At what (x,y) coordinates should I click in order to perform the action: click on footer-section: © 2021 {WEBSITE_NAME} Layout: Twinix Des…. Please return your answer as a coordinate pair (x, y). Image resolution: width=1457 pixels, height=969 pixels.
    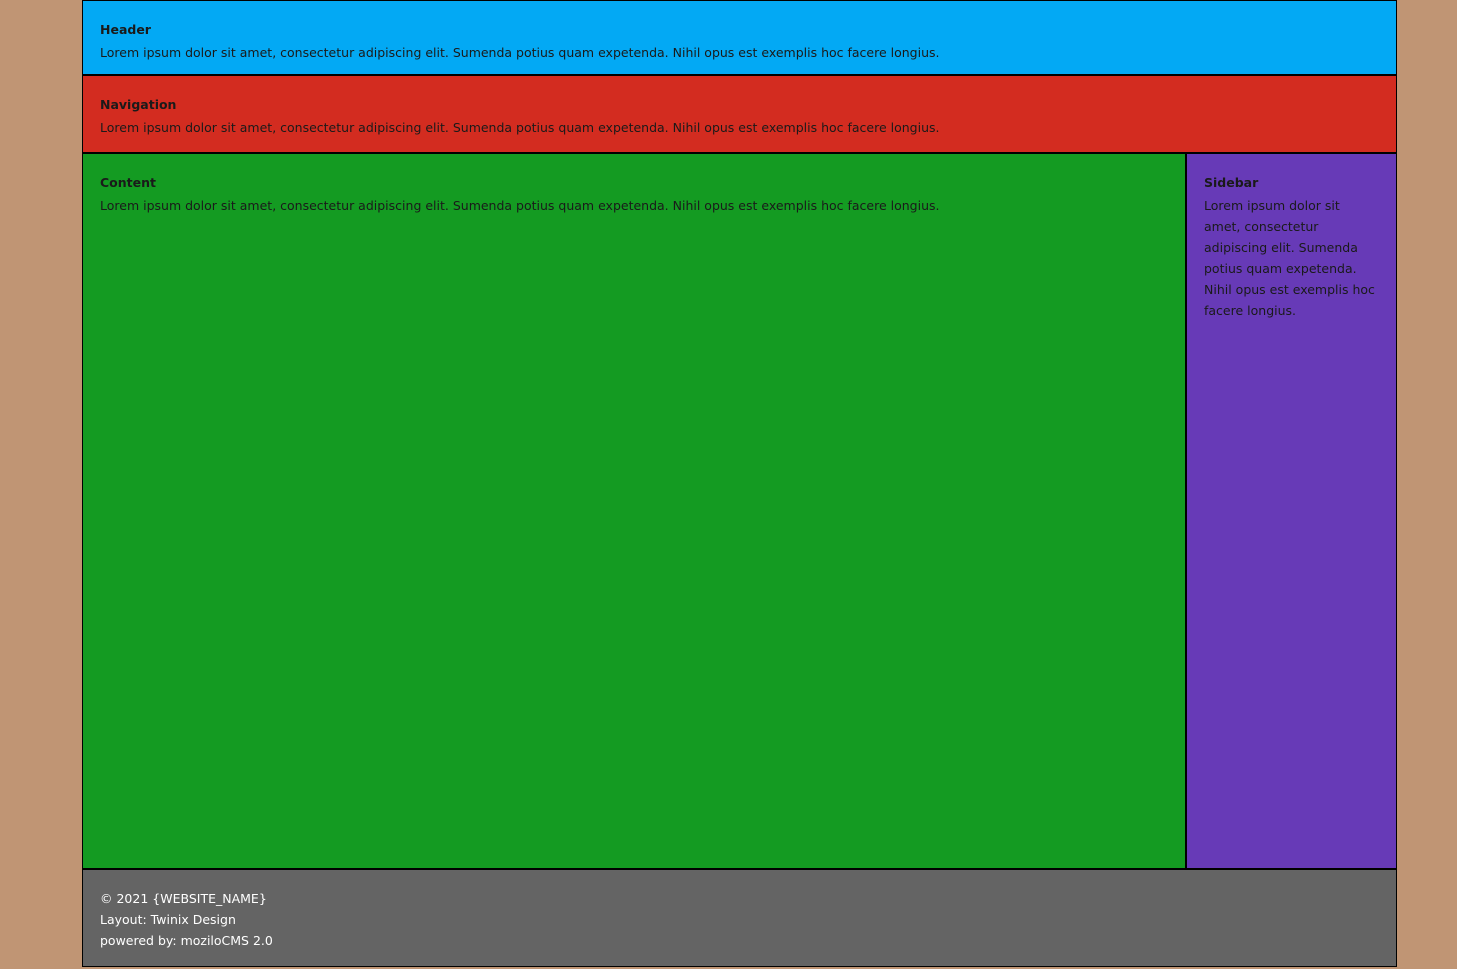
    Looking at the image, I should click on (739, 918).